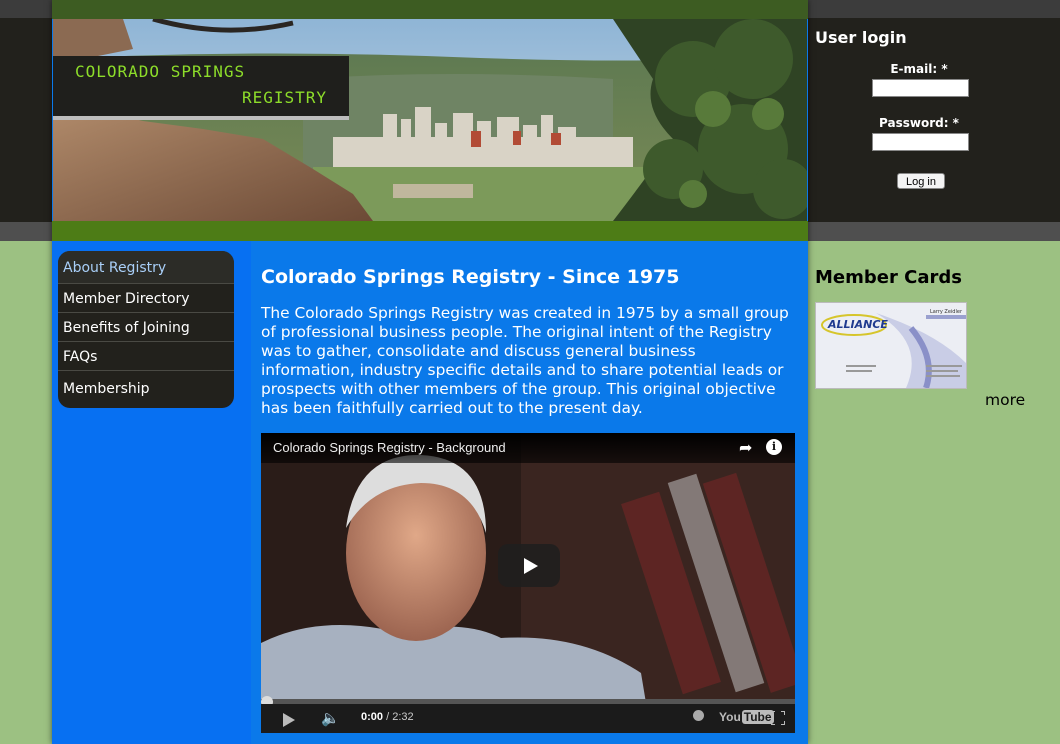 This screenshot has width=1060, height=744. Describe the element at coordinates (372, 717) in the screenshot. I see `video-current-time: 0:00` at that location.